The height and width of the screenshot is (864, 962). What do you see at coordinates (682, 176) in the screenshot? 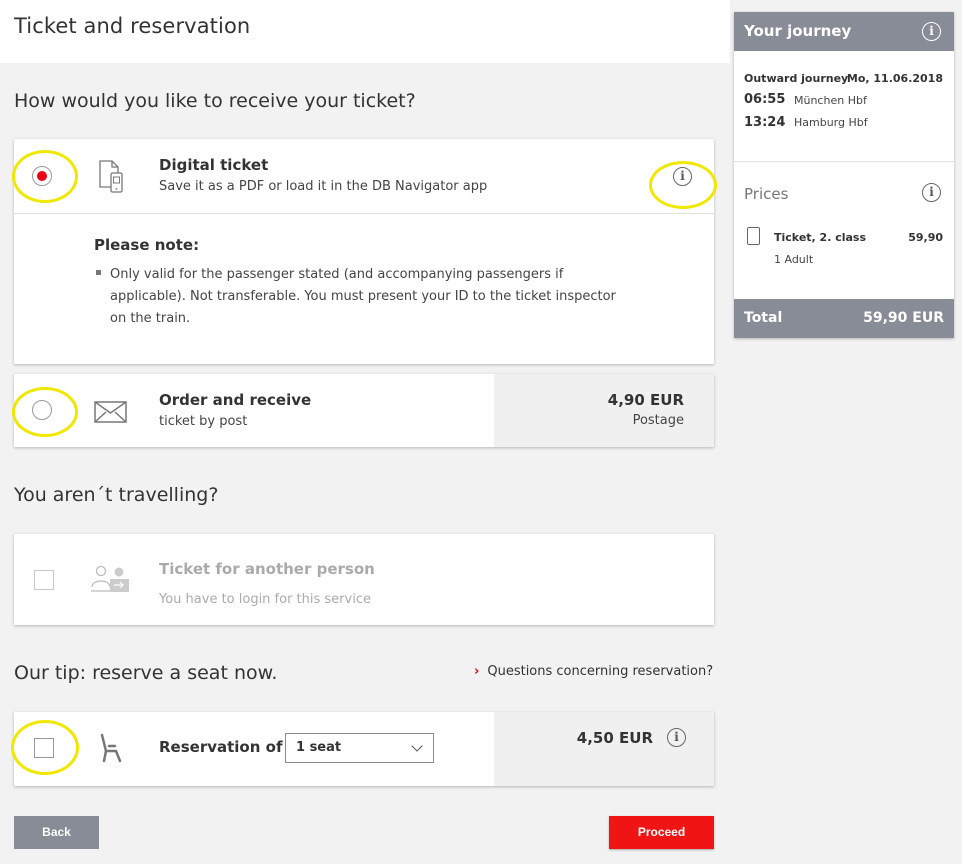
I see `info-icon: i` at bounding box center [682, 176].